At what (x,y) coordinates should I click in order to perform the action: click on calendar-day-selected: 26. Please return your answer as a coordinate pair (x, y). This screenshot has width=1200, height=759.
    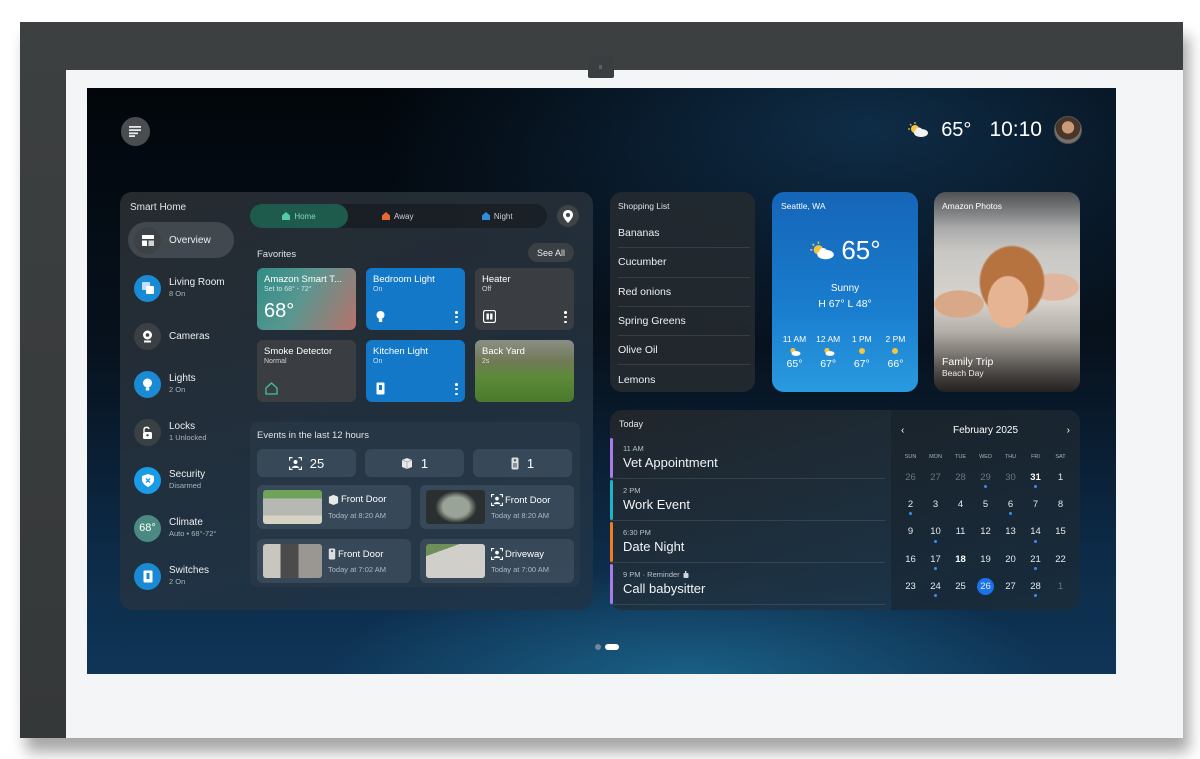
    Looking at the image, I should click on (985, 586).